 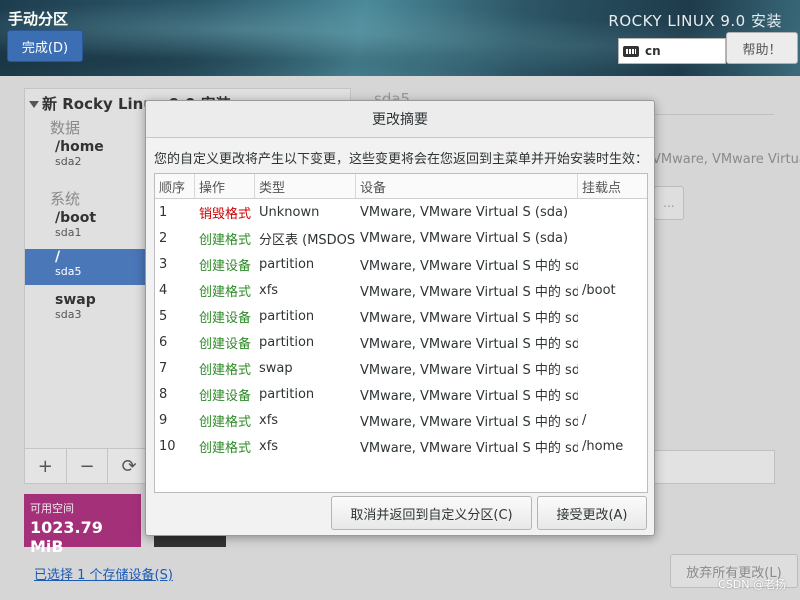 I want to click on keyboard-icon, so click(x=631, y=51).